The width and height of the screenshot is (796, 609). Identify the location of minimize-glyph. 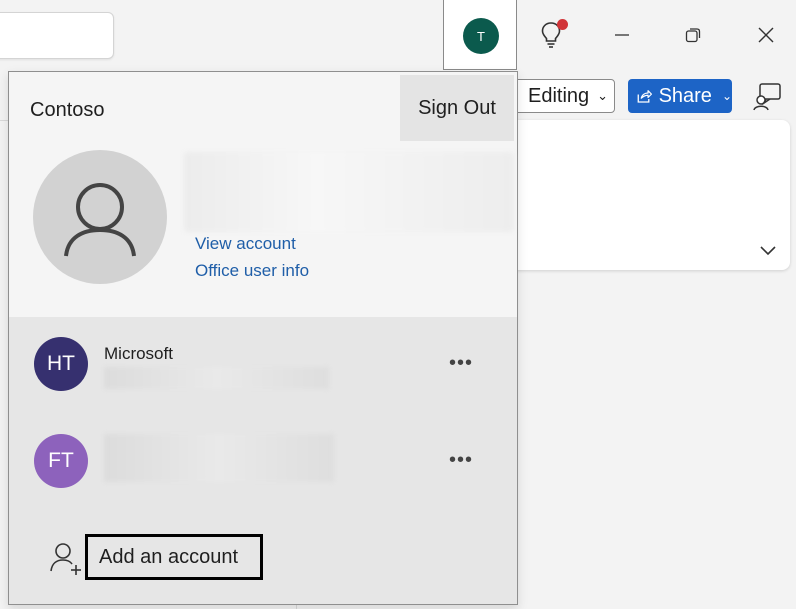
(622, 35).